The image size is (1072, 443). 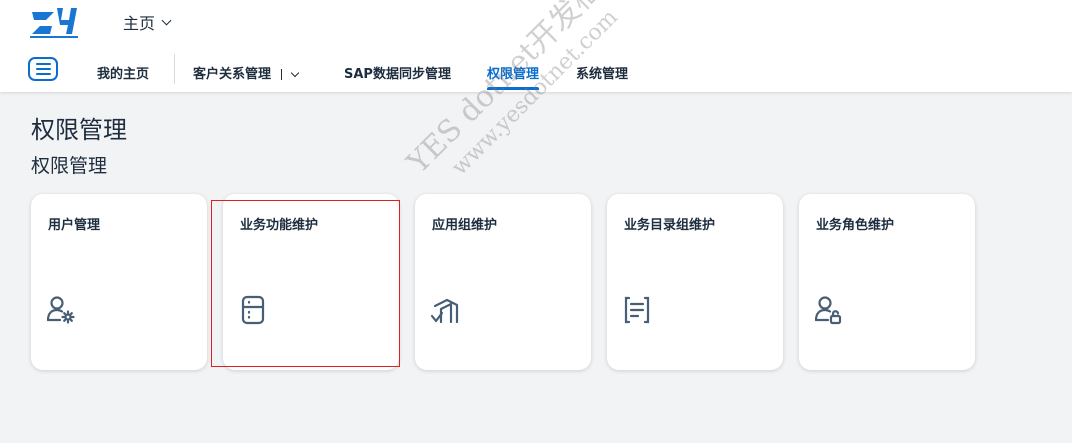 I want to click on user-lock-icon, so click(x=828, y=310).